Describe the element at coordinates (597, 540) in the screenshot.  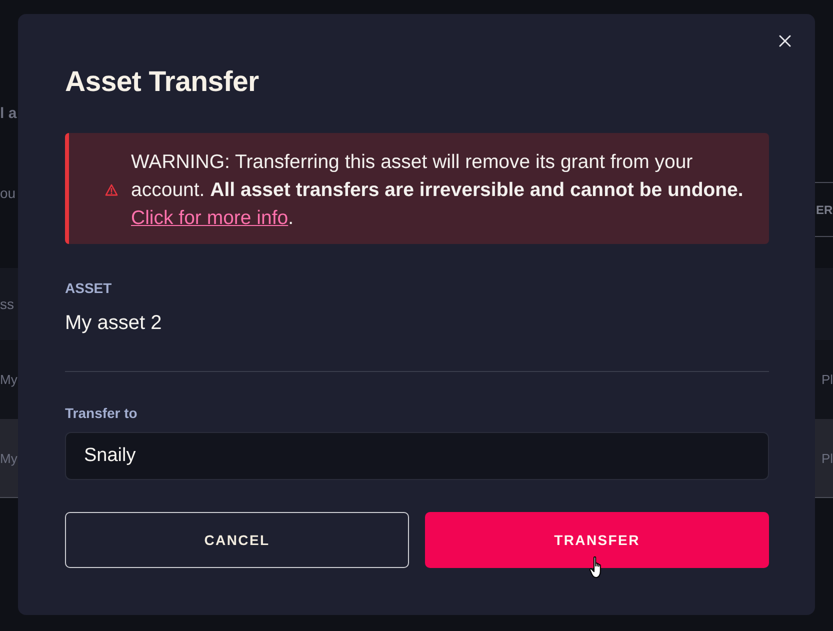
I see `transfer-button: TRANSFER` at that location.